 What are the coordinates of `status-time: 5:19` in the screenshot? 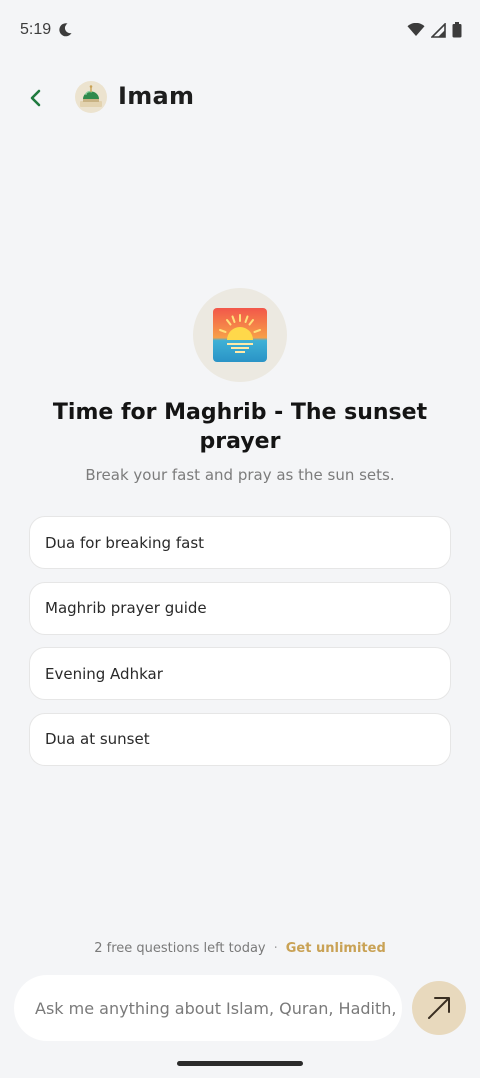 It's located at (36, 29).